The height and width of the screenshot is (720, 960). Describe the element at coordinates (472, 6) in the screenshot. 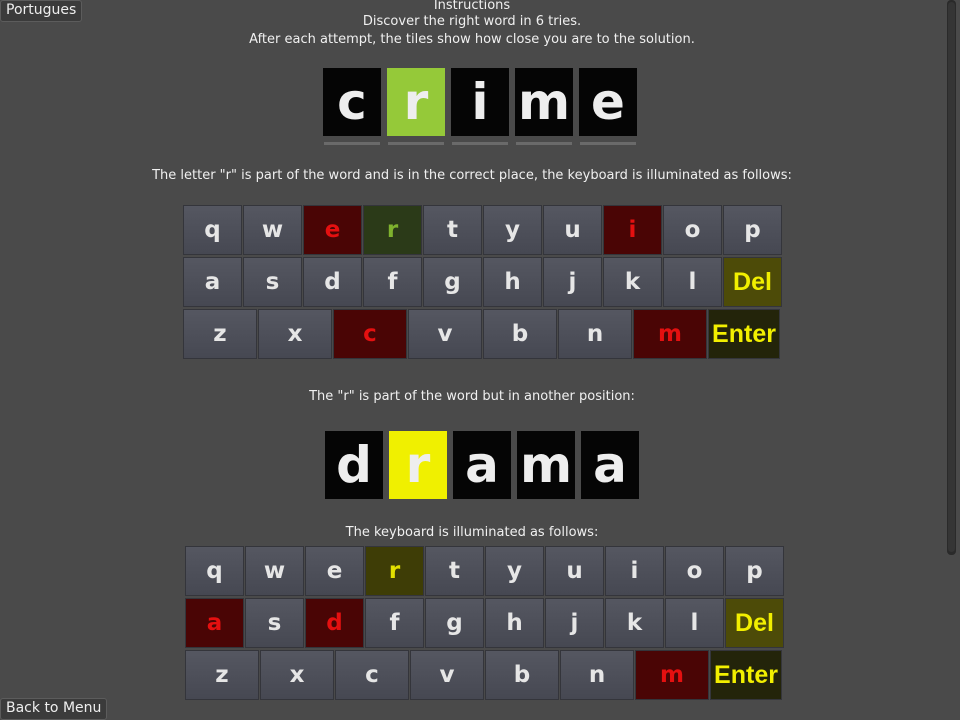

I see `instructions-title: Instructions` at that location.